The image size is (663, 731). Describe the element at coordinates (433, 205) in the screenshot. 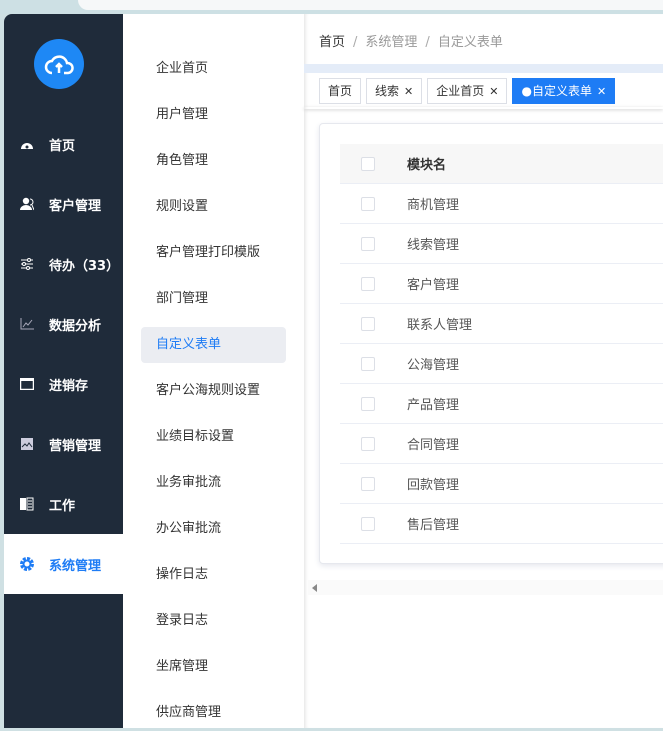

I see `module-name: 商机管理` at that location.